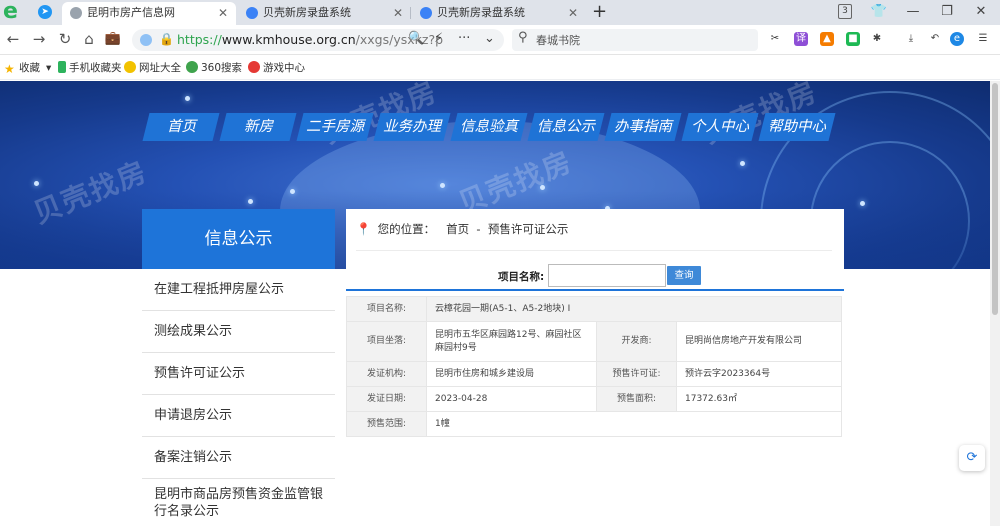 This screenshot has height=526, width=1000. I want to click on nav-public-info: 信息公示, so click(566, 127).